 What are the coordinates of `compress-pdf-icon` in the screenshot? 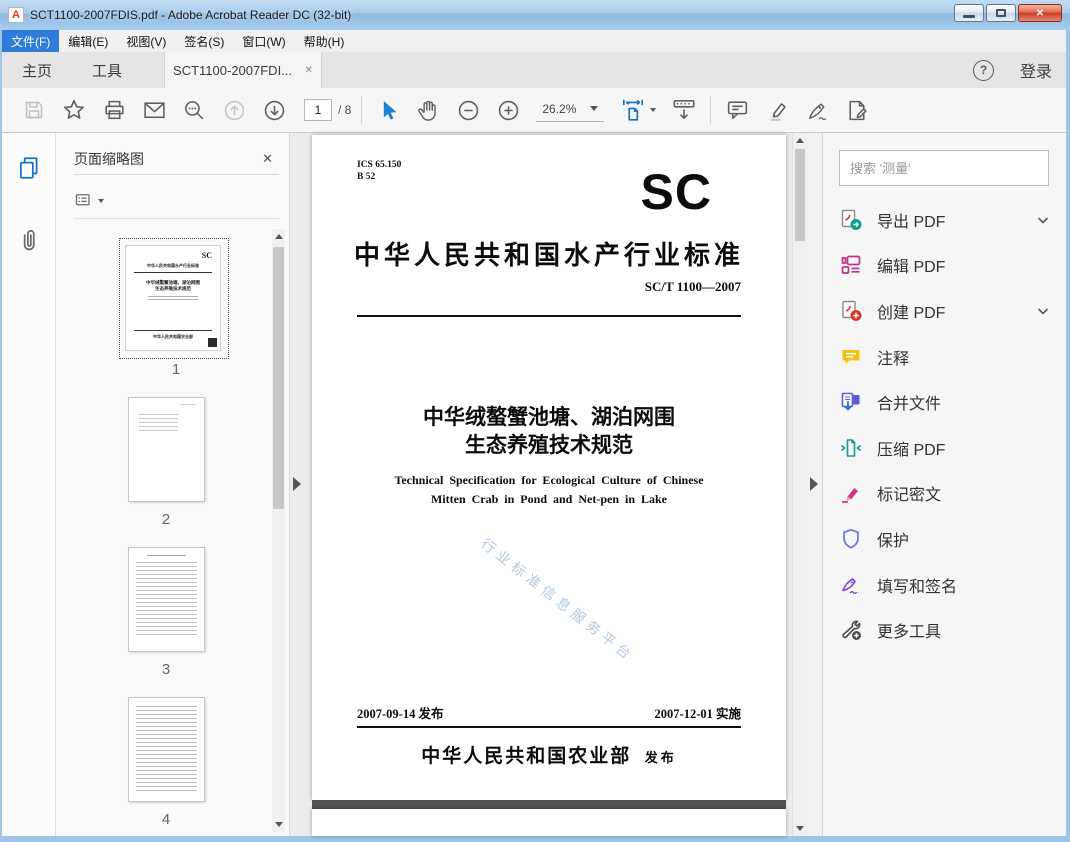 It's located at (851, 447).